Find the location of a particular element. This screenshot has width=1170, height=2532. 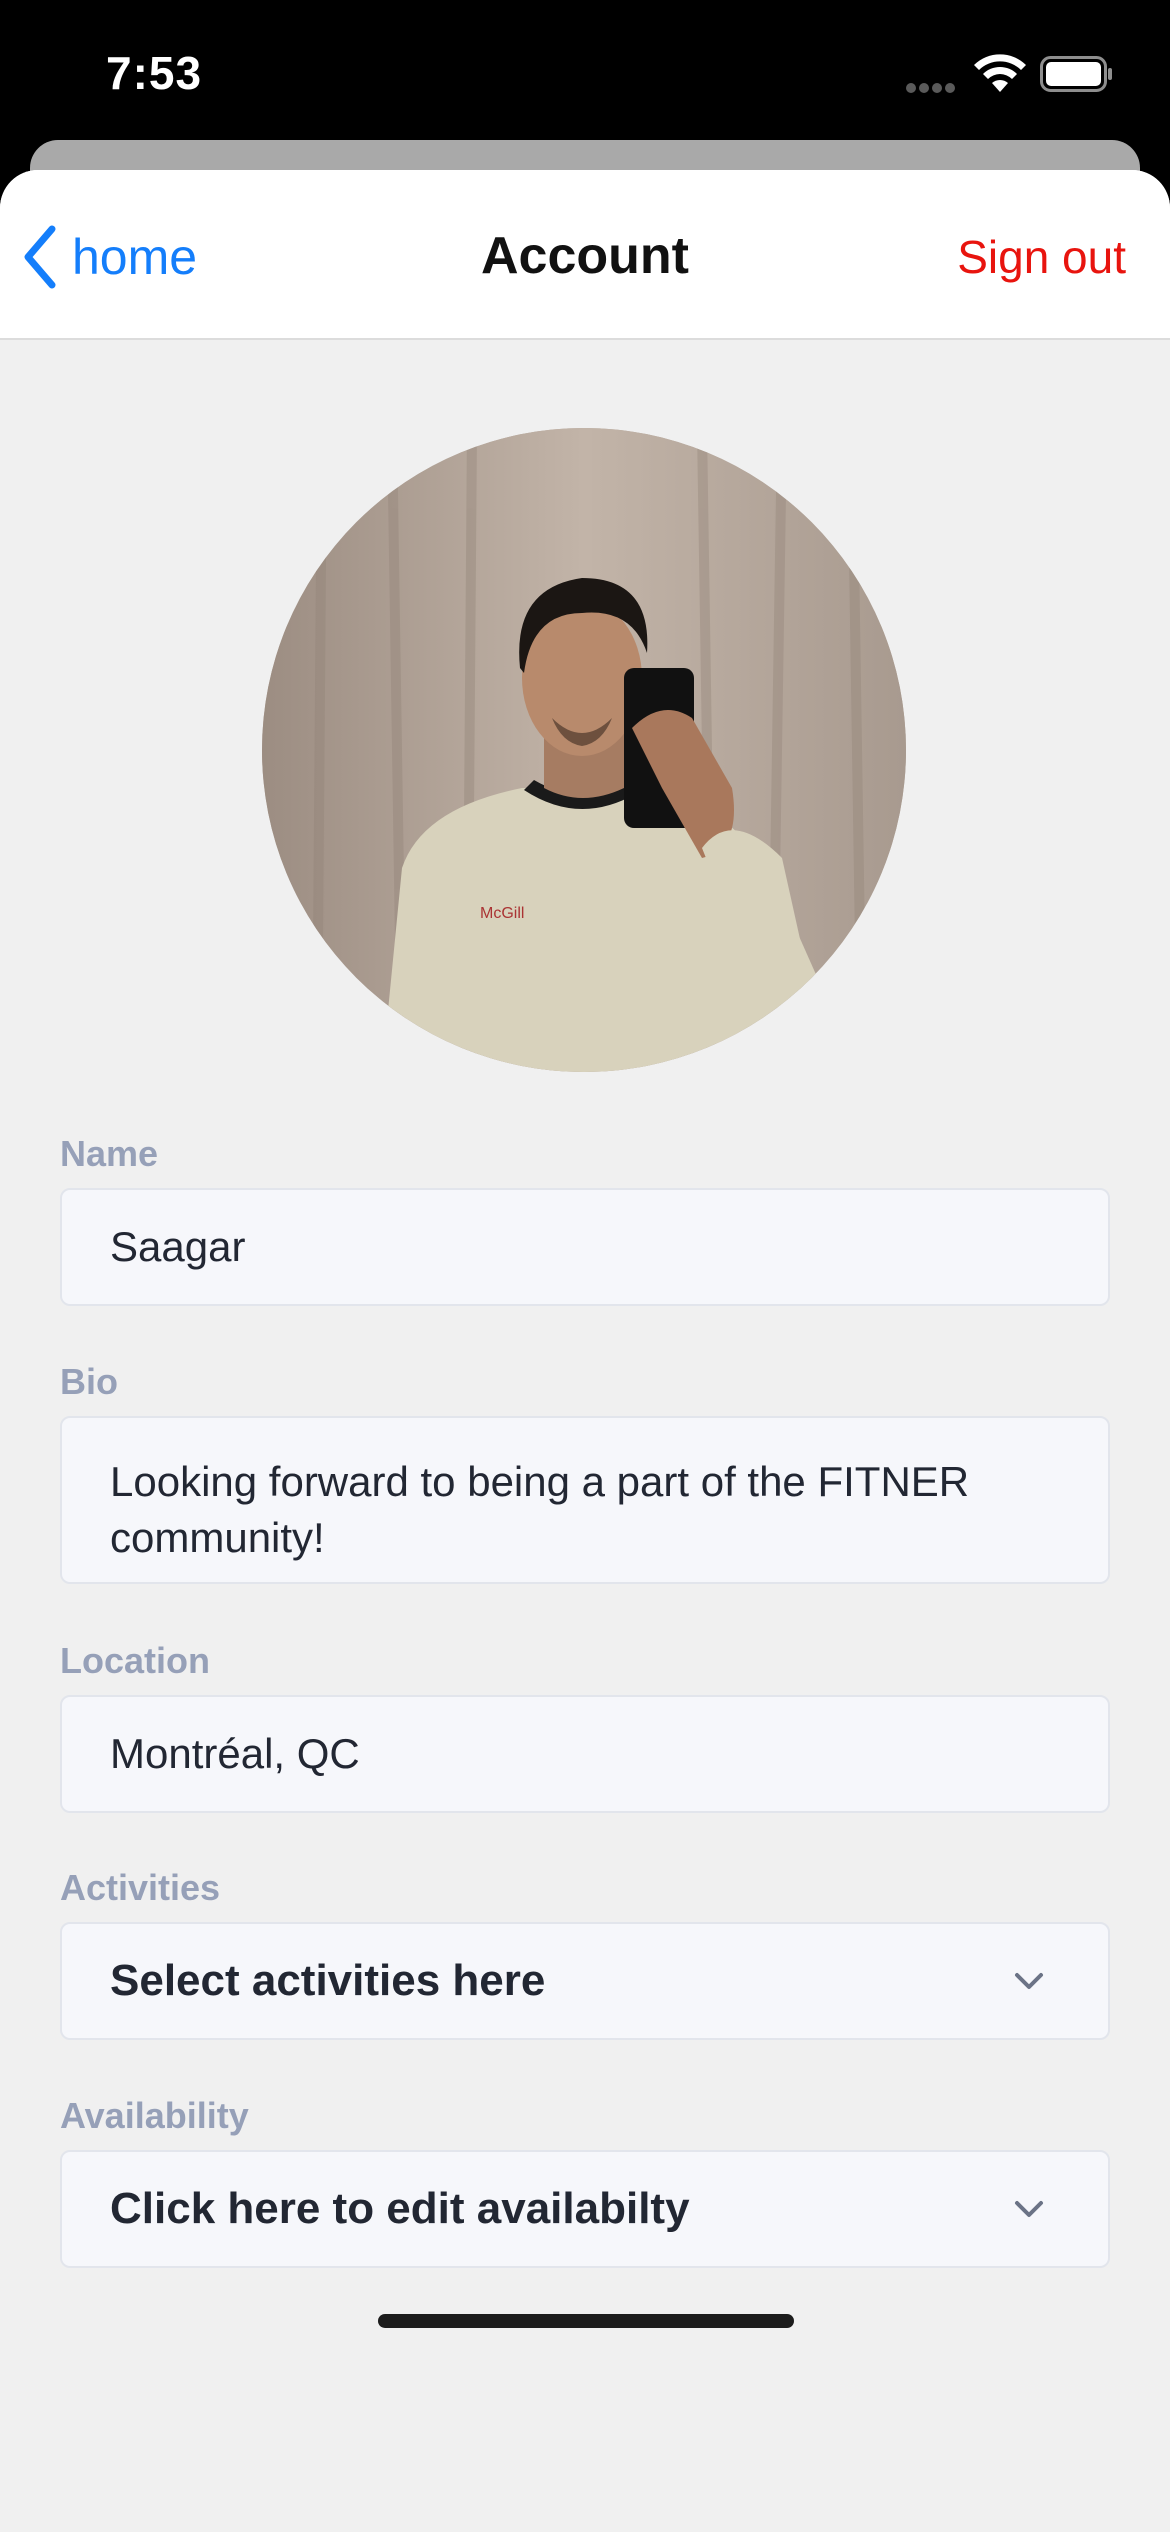

navigation-bar: home Account Sign out is located at coordinates (585, 255).